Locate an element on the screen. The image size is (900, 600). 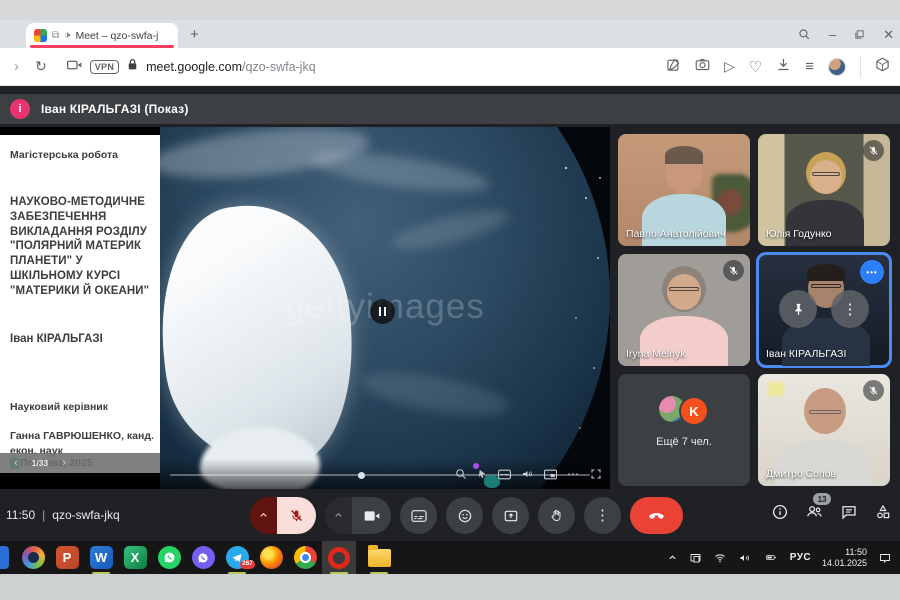
participant-tile: Юлія Годунко is located at coordinates (824, 190).